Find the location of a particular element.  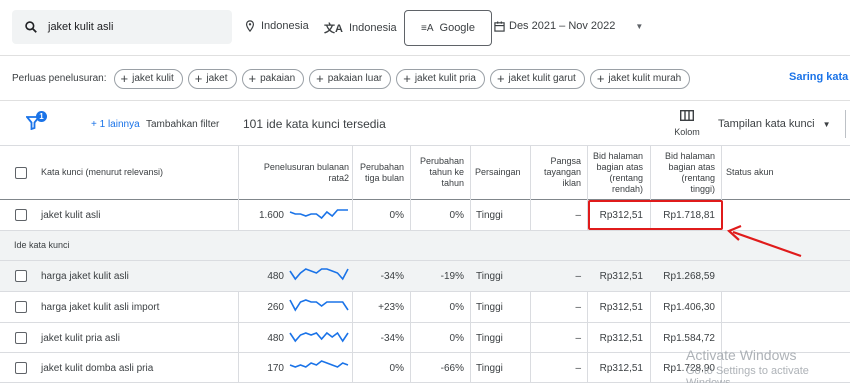

refine-chip: + jaket kulit murah is located at coordinates (640, 78).